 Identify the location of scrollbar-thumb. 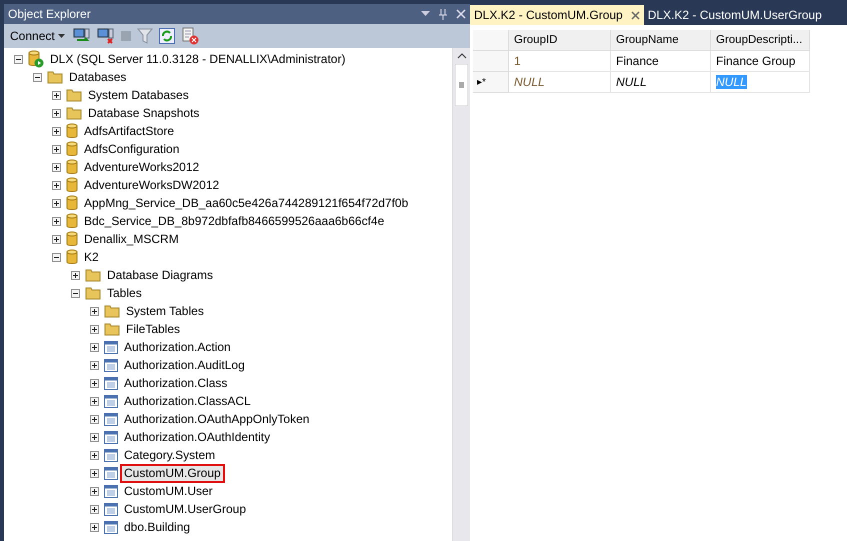
(461, 85).